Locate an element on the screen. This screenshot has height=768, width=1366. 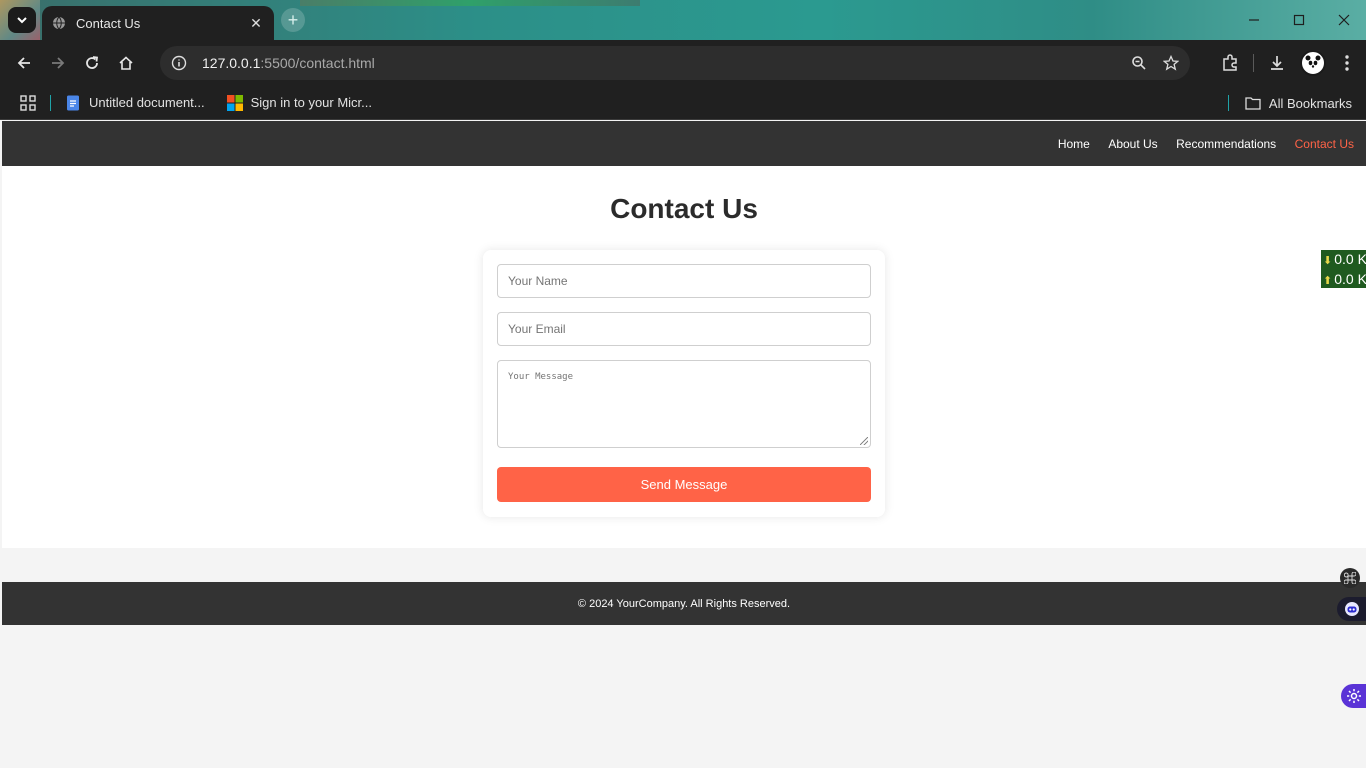
chevron-down-icon is located at coordinates (22, 20).